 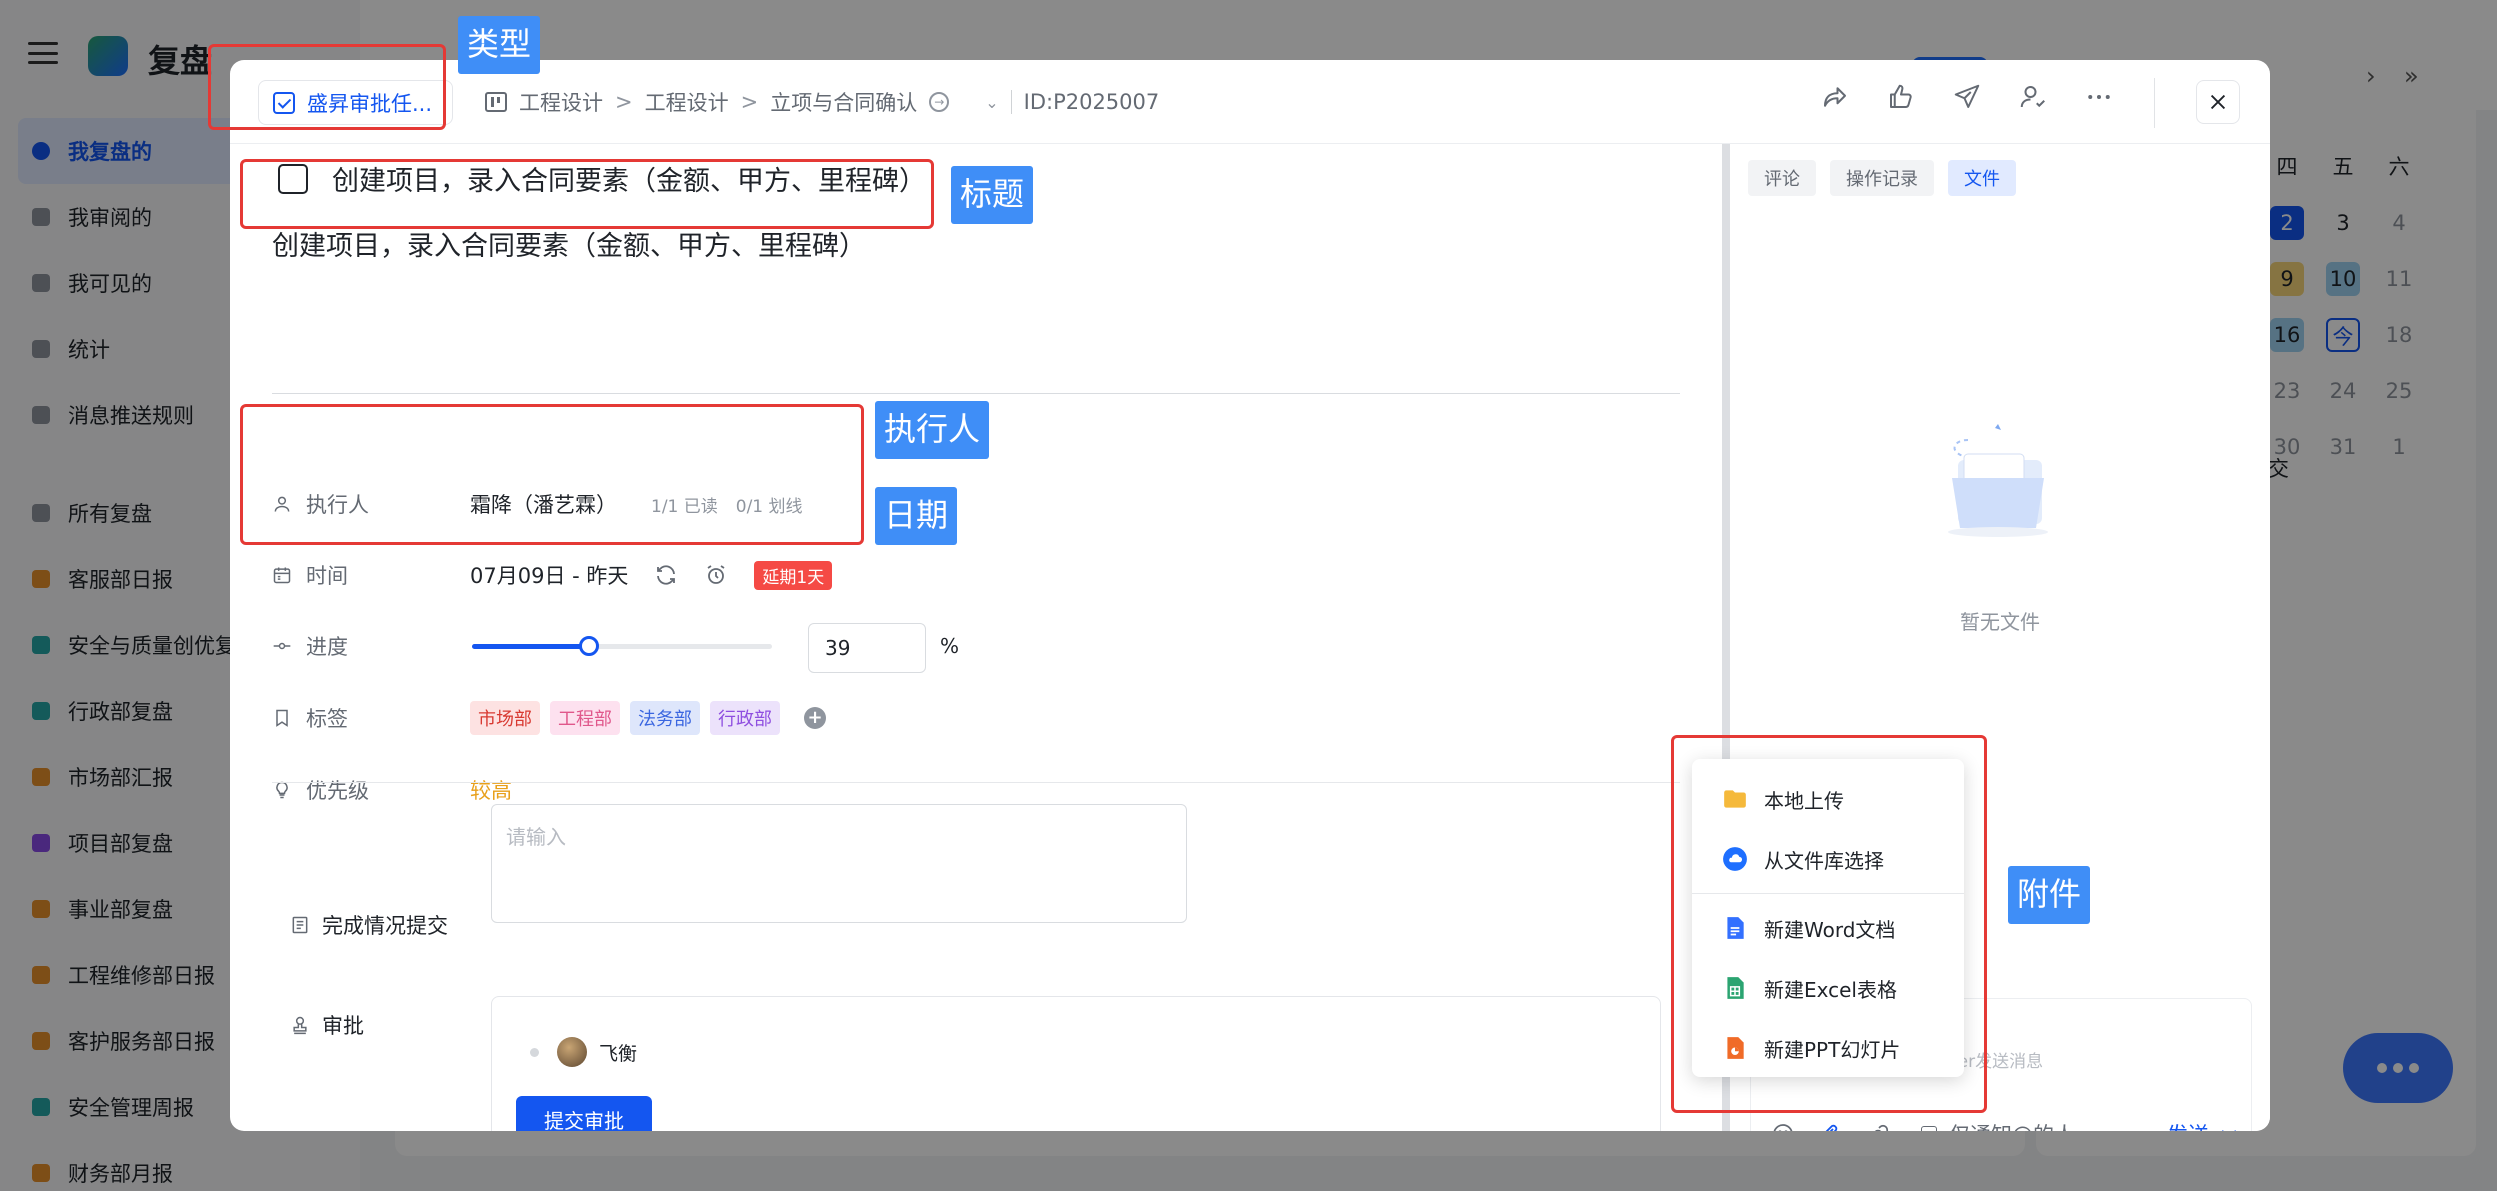 What do you see at coordinates (939, 102) in the screenshot?
I see `arrow-circle-icon: →` at bounding box center [939, 102].